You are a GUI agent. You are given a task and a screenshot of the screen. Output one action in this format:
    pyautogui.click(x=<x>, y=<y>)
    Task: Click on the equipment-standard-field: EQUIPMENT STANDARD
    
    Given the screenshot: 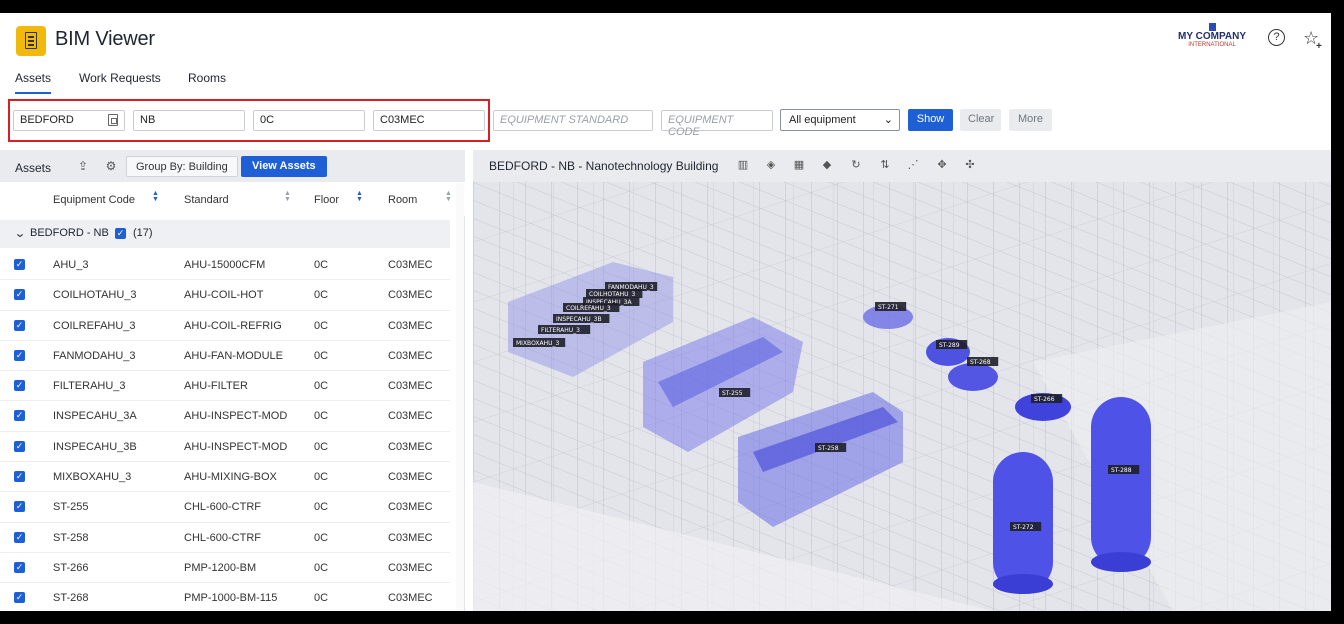 What is the action you would take?
    pyautogui.click(x=573, y=120)
    